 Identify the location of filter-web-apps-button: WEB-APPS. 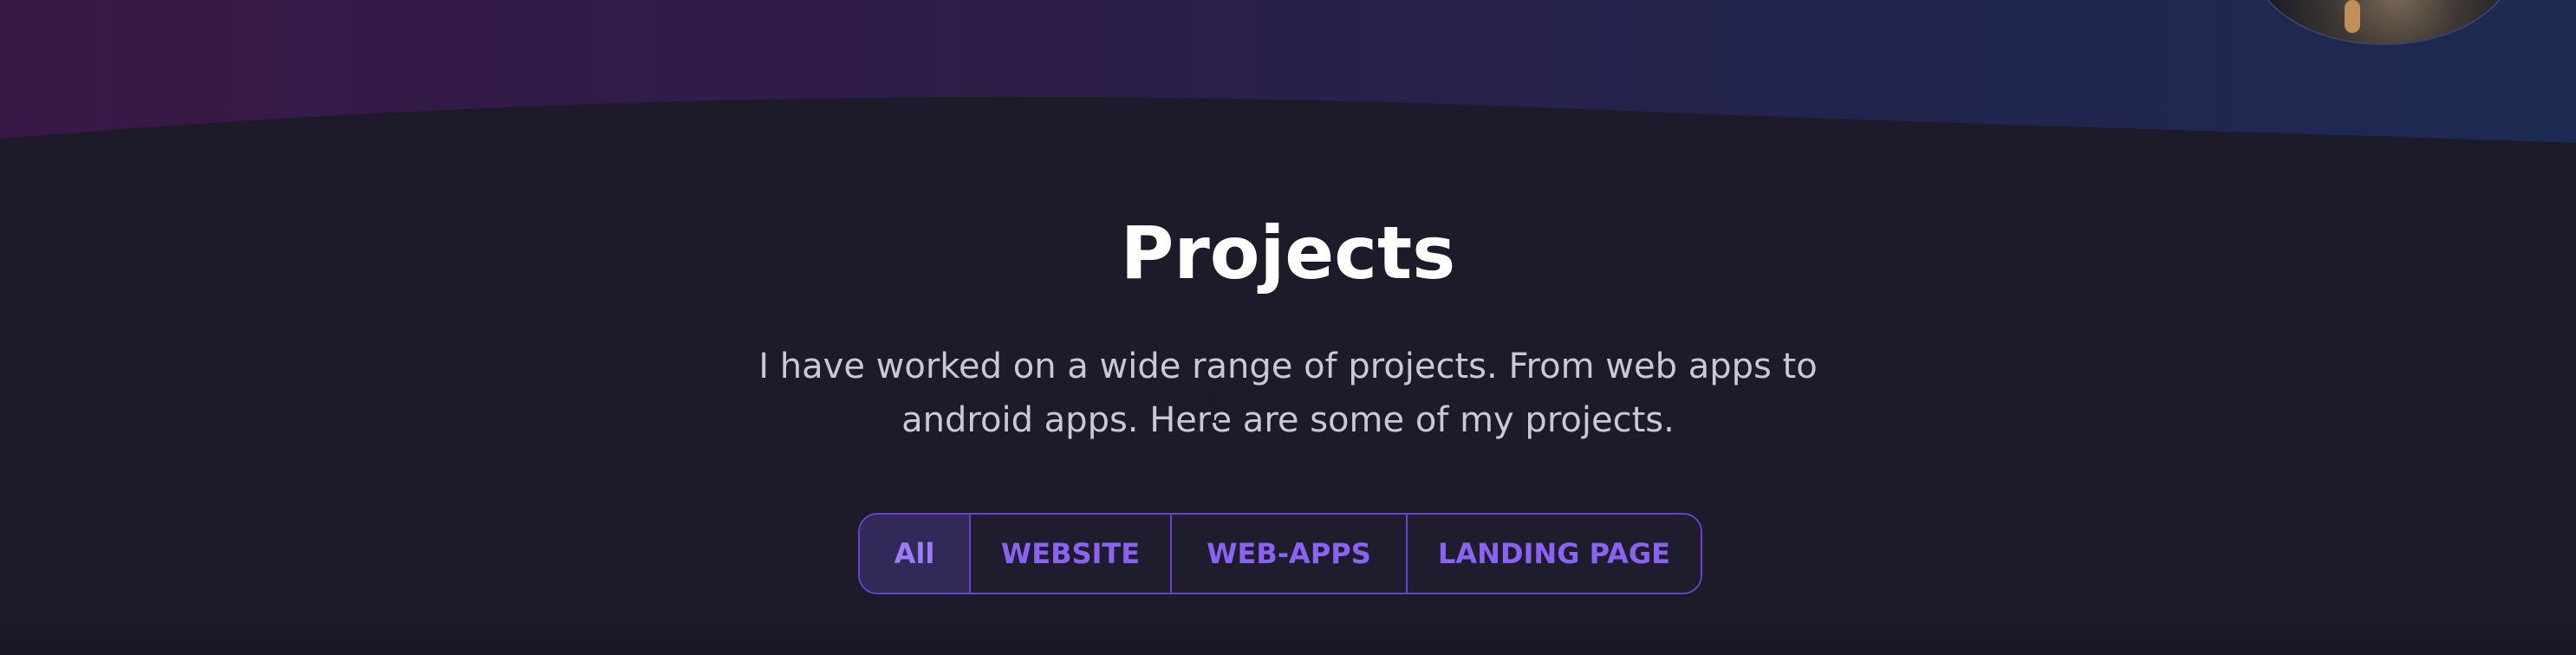
(1290, 554).